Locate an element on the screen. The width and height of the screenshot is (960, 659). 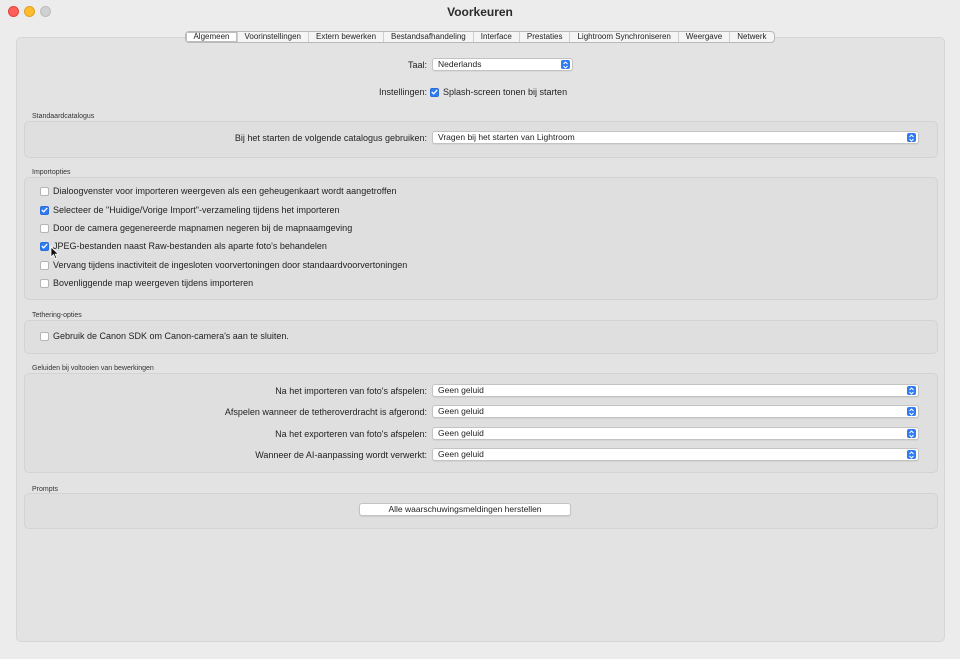
close-window-button is located at coordinates (13, 11).